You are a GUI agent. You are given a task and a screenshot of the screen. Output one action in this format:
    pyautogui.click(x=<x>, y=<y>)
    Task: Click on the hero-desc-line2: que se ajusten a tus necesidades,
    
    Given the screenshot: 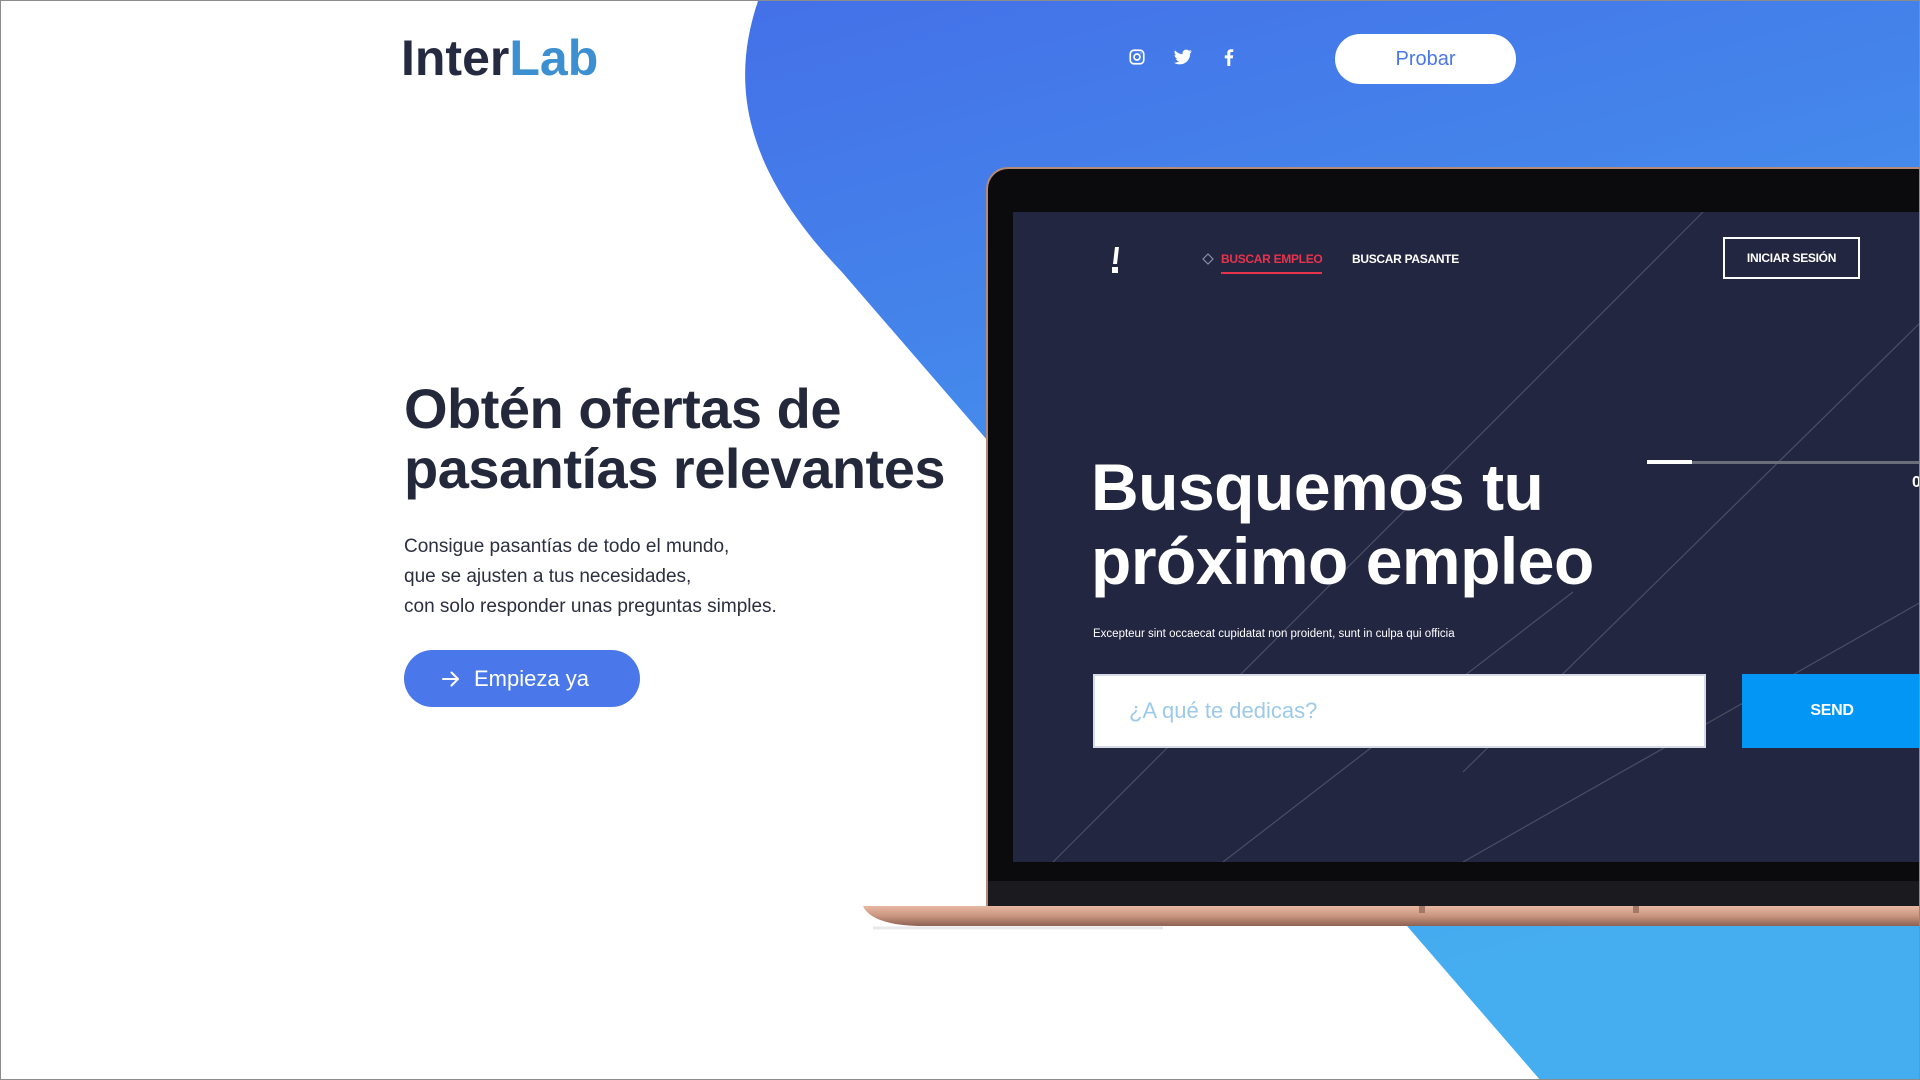 What is the action you would take?
    pyautogui.click(x=548, y=576)
    